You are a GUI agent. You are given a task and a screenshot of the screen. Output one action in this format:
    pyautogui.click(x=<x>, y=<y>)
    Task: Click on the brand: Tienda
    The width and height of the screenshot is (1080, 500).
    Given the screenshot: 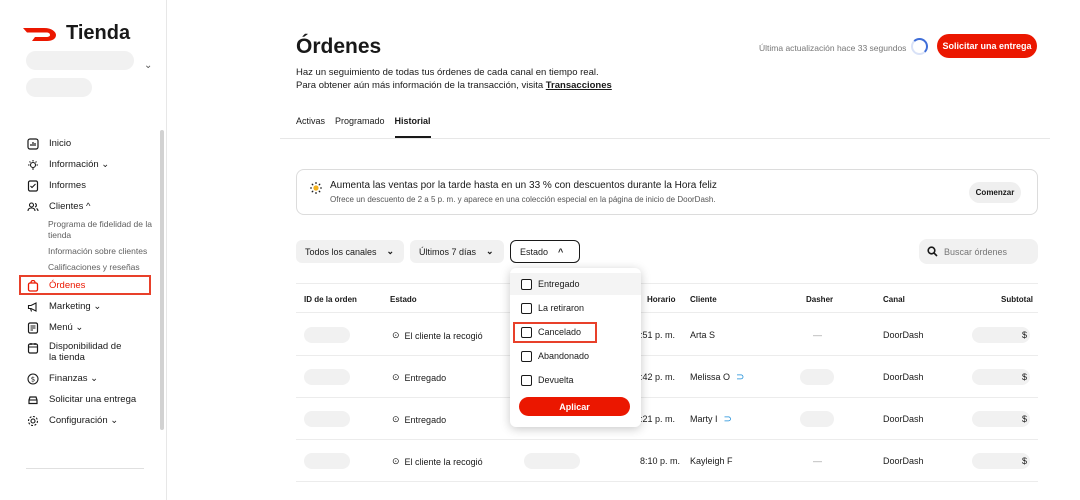 What is the action you would take?
    pyautogui.click(x=76, y=33)
    